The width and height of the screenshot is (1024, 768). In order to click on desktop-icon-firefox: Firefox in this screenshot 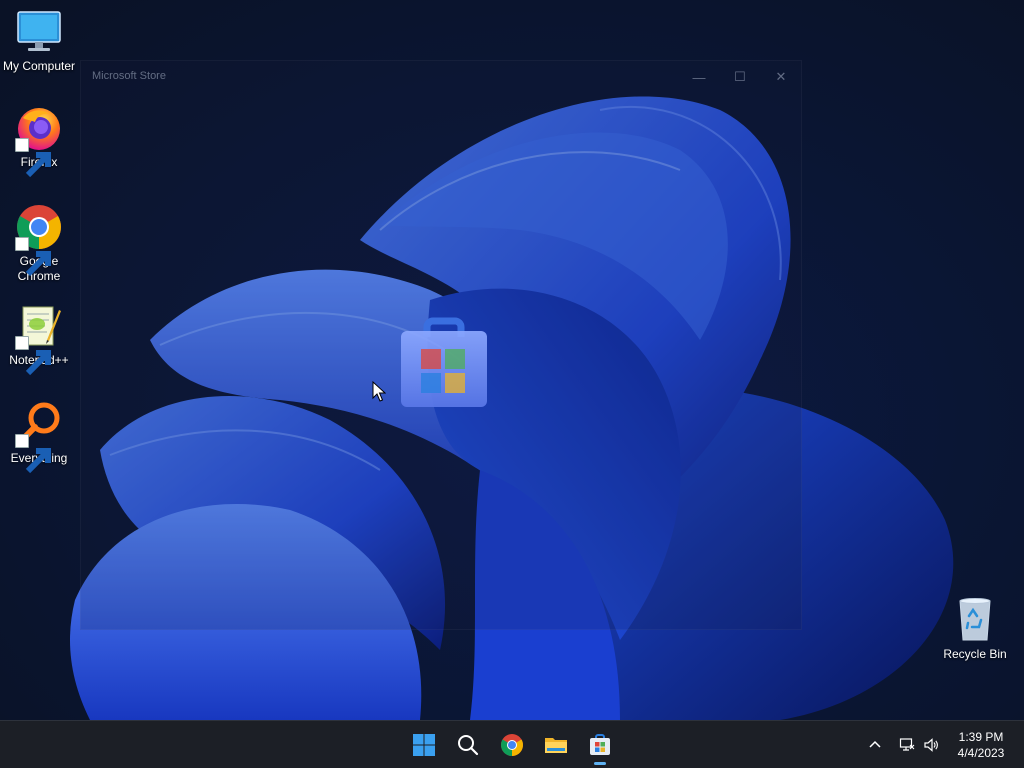, I will do `click(39, 141)`.